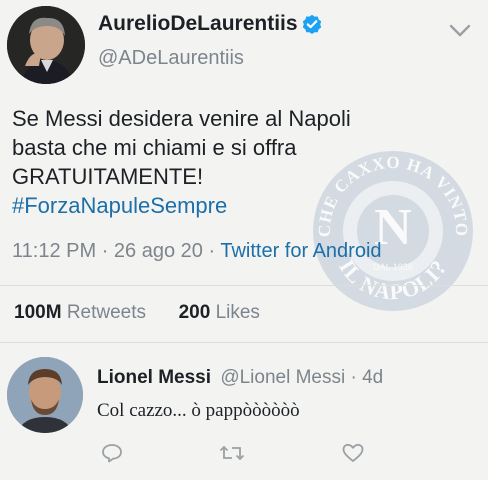 This screenshot has width=488, height=480. Describe the element at coordinates (372, 377) in the screenshot. I see `reply-age: 4d` at that location.